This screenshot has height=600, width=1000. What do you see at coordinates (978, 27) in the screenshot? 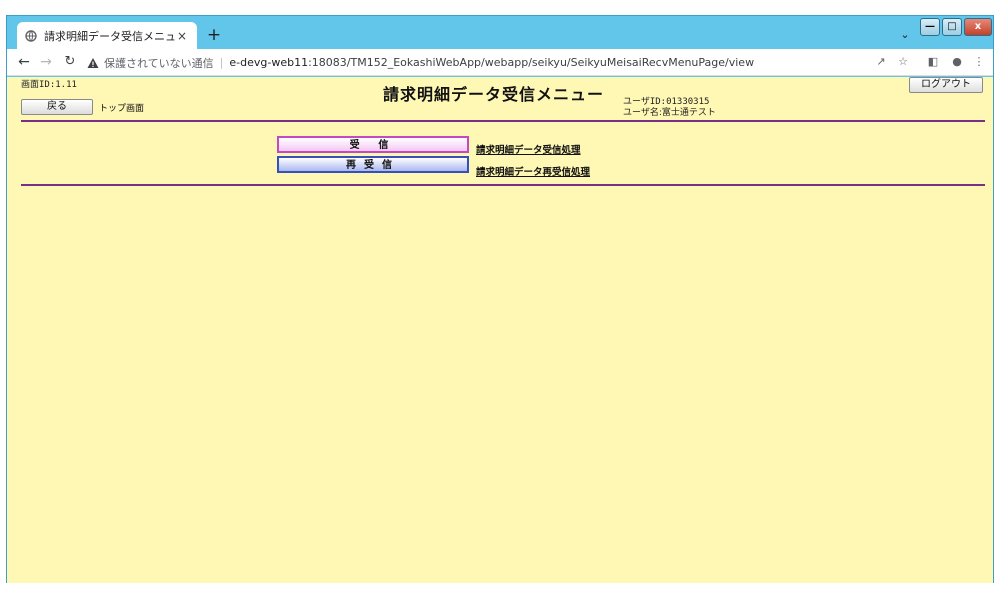
I see `close-window-button: x` at bounding box center [978, 27].